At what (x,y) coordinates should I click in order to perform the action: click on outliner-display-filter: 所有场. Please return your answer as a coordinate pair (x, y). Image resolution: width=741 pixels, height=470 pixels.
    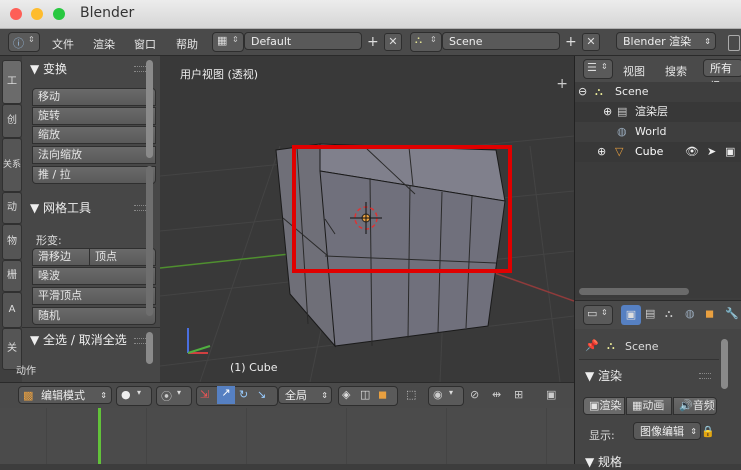
    Looking at the image, I should click on (722, 76).